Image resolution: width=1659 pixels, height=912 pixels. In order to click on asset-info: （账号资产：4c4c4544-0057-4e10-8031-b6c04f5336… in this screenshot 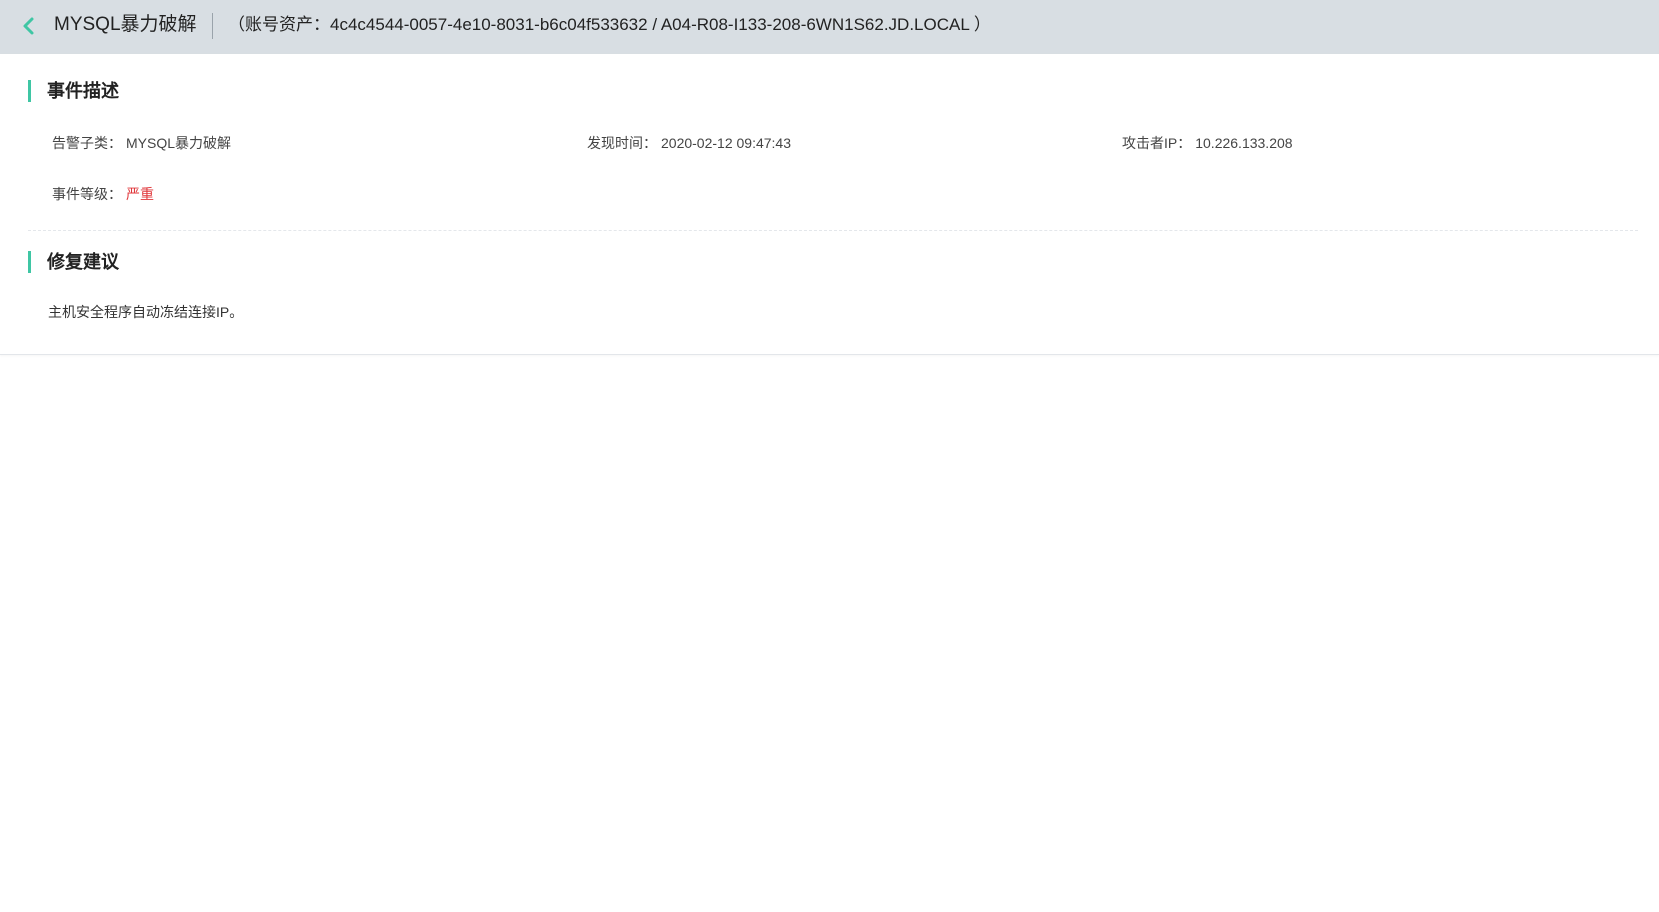, I will do `click(609, 24)`.